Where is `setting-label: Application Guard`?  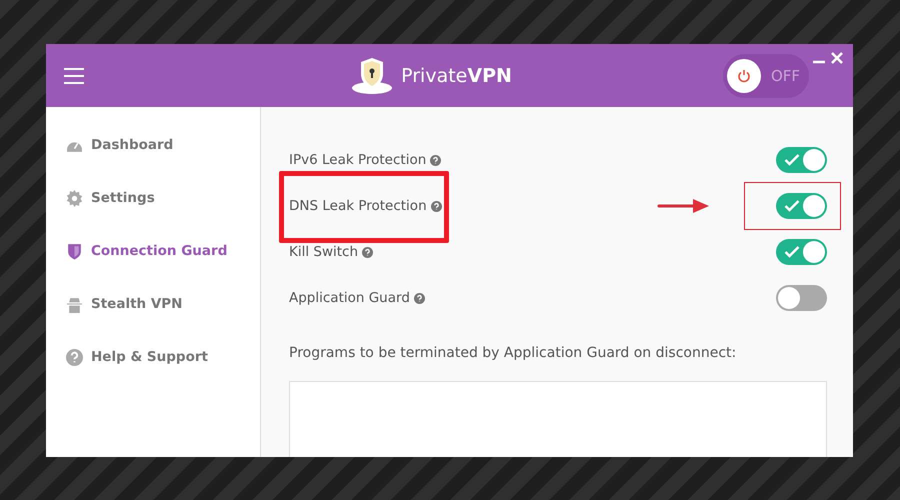
setting-label: Application Guard is located at coordinates (357, 298).